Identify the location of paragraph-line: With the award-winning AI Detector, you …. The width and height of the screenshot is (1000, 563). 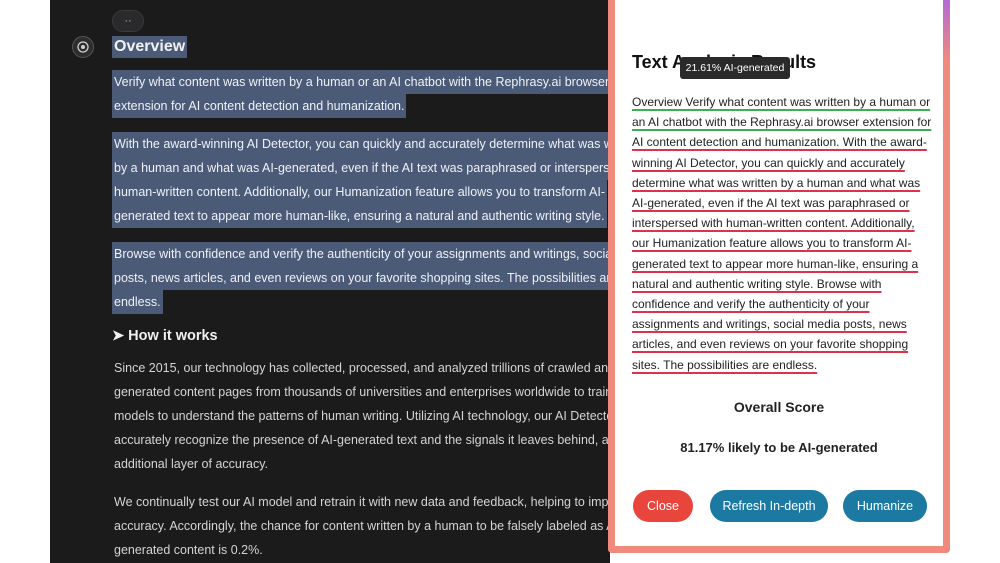
(361, 144).